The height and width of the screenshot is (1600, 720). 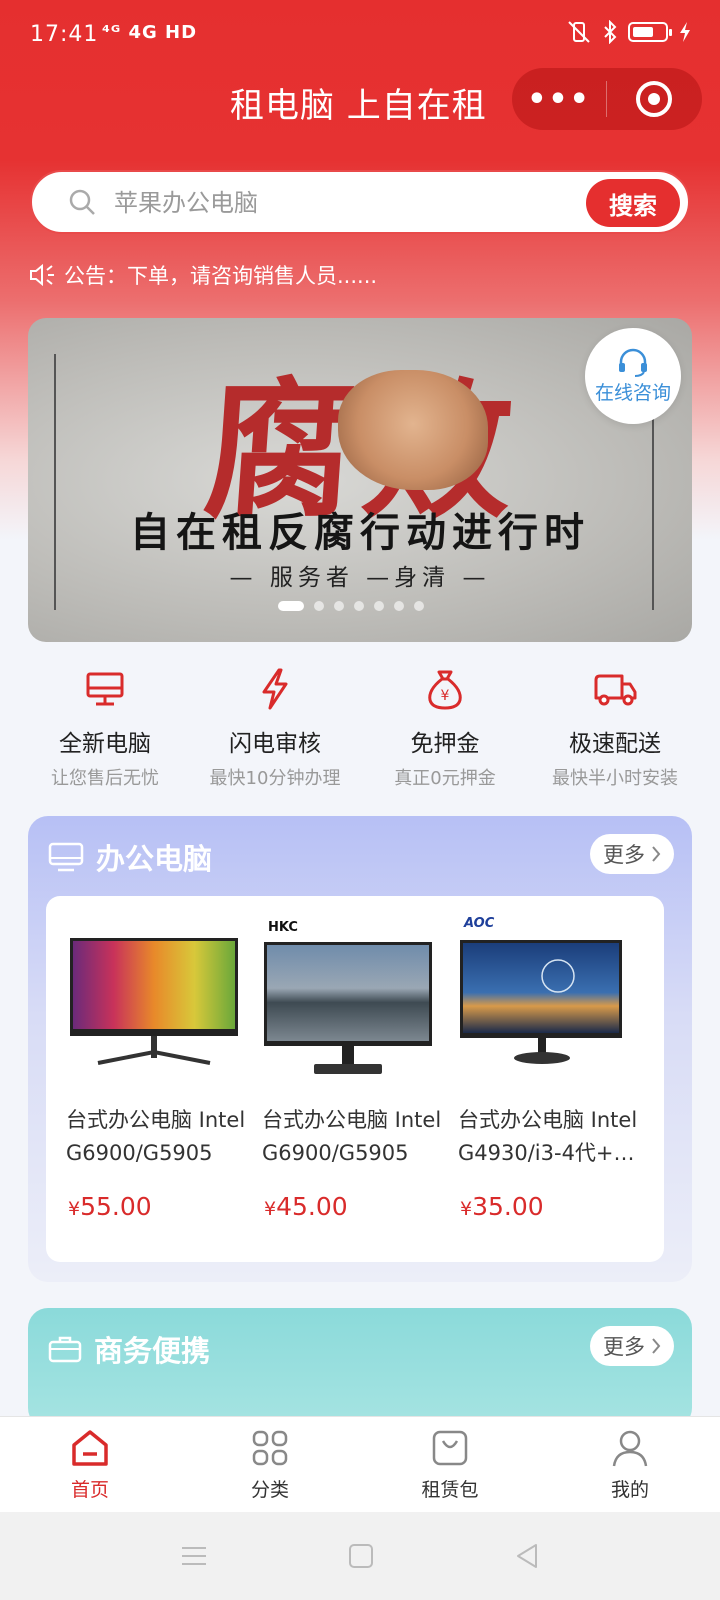 I want to click on search-icon, so click(x=82, y=202).